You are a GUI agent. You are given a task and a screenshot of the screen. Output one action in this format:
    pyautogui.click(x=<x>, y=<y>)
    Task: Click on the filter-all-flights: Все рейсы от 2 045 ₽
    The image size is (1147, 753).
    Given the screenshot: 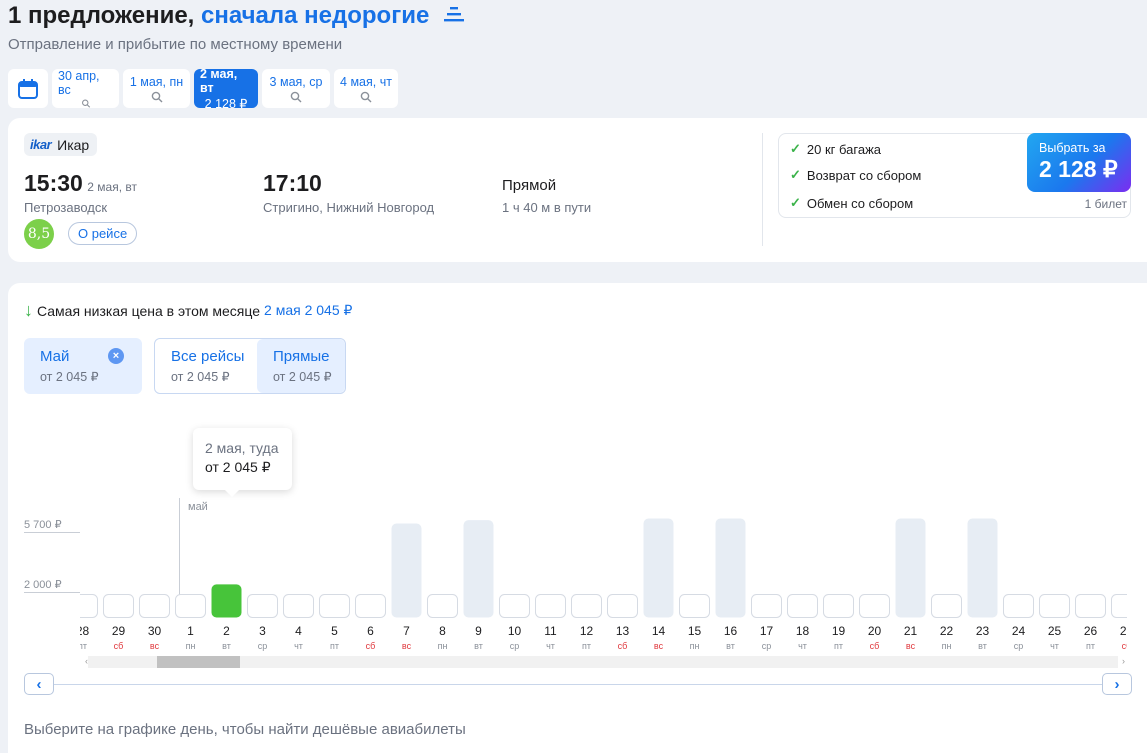 What is the action you would take?
    pyautogui.click(x=206, y=366)
    